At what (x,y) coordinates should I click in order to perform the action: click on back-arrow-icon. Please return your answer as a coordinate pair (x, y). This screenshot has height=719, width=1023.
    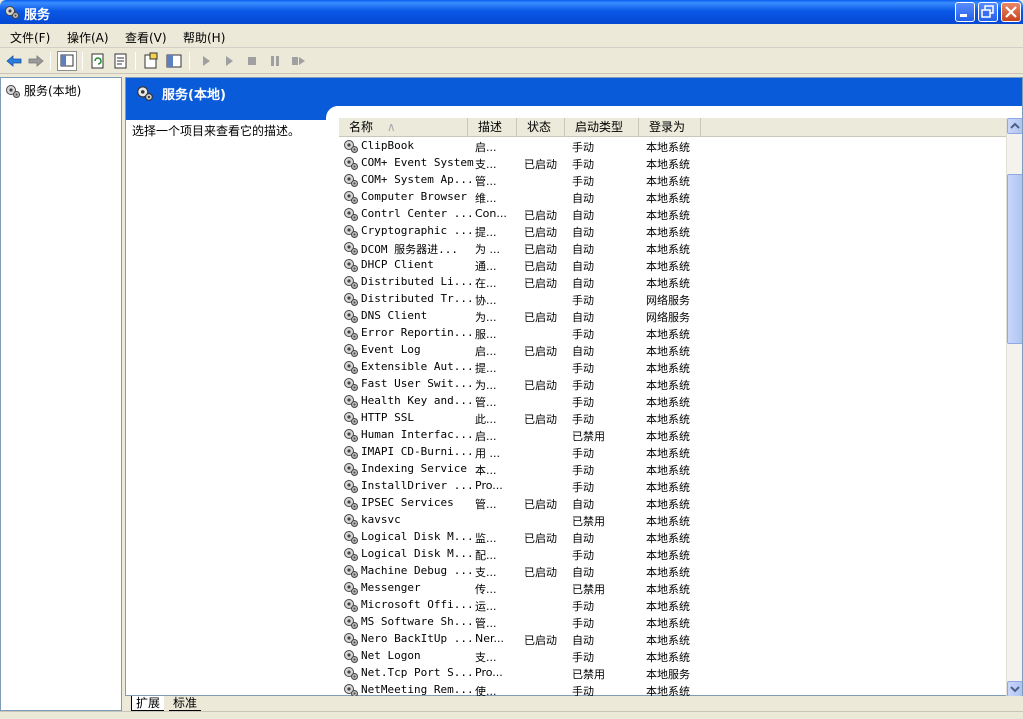
    Looking at the image, I should click on (14, 61).